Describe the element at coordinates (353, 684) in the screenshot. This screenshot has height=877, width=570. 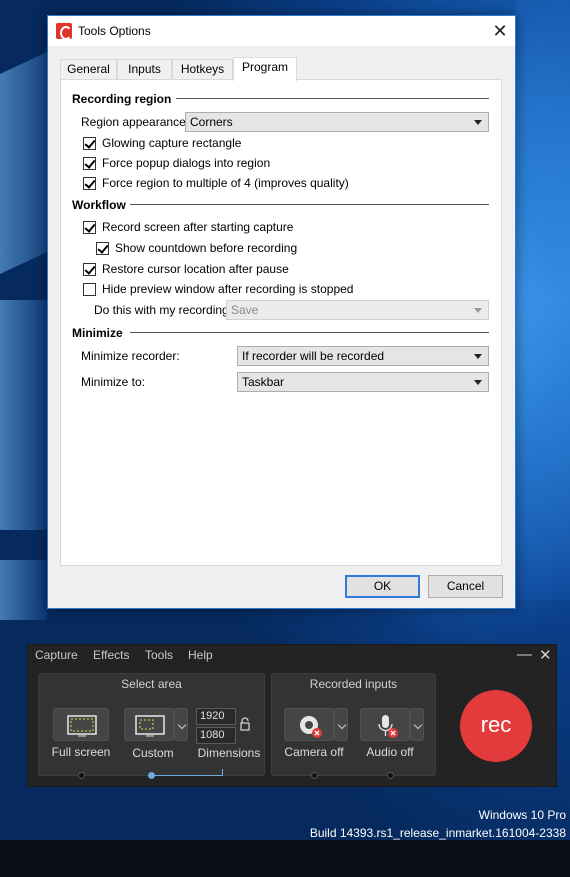
I see `recorded-inputs-title: Recorded inputs` at that location.